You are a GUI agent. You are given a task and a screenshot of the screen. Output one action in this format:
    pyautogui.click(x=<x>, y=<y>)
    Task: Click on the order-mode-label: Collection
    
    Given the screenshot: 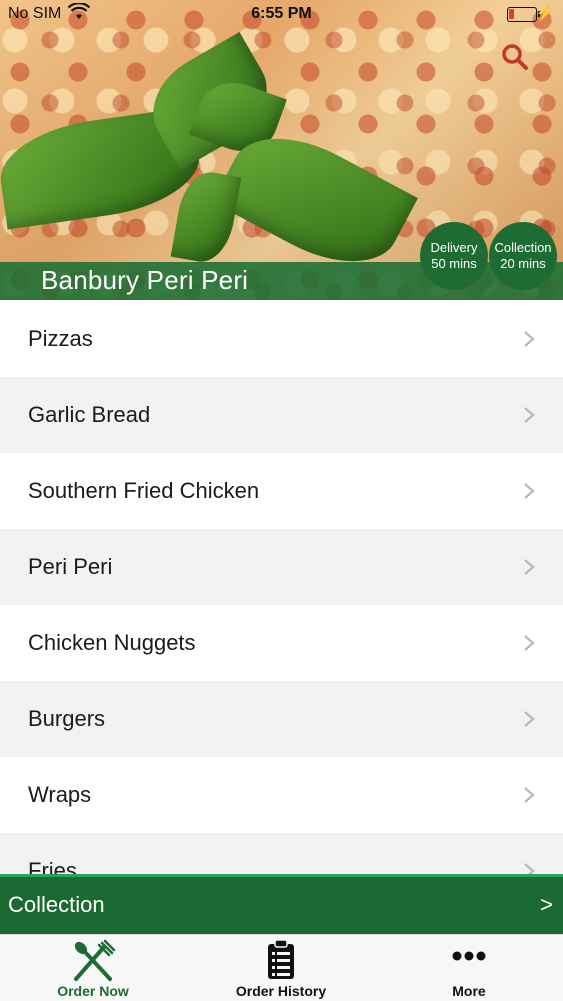 What is the action you would take?
    pyautogui.click(x=56, y=904)
    